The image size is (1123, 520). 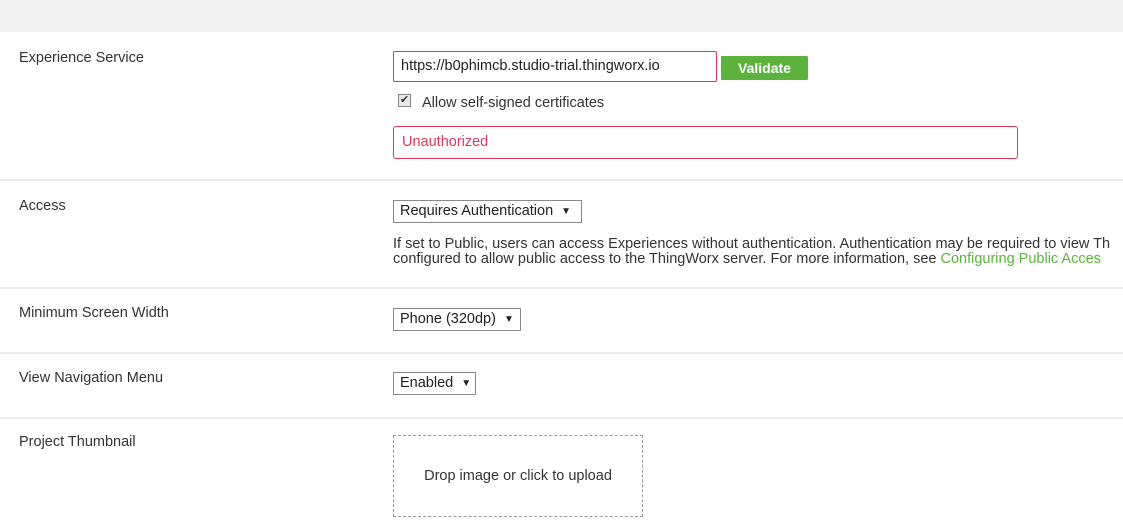 I want to click on access-select: Requires Authentication ▼, so click(x=487, y=211).